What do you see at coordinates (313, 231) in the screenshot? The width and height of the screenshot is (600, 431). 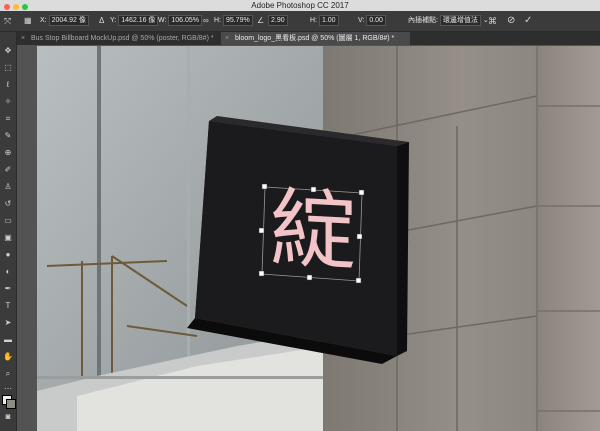 I see `sign-glyph: 綻` at bounding box center [313, 231].